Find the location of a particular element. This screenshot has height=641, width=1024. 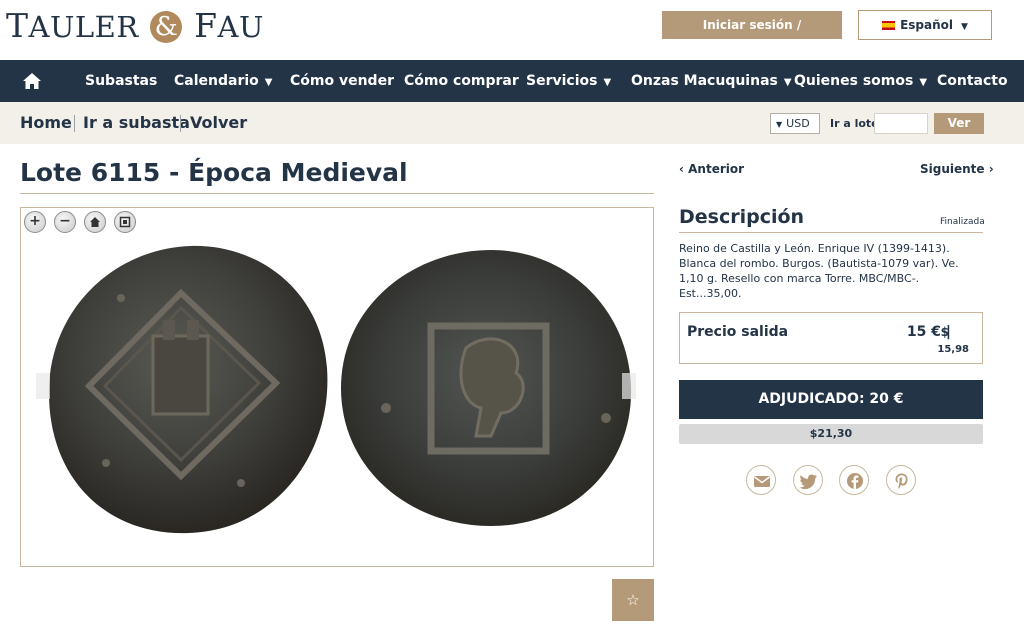

twitter-icon is located at coordinates (808, 482).